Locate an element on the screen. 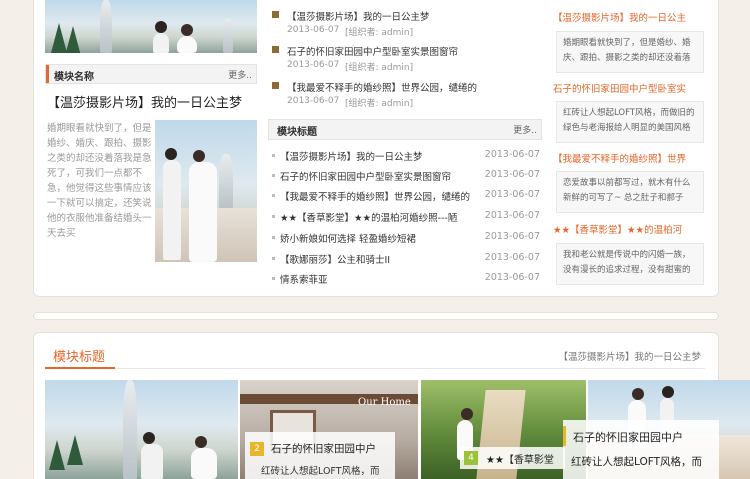 The image size is (750, 479). list-item: 【温莎摄影片场】我的一日公主梦 2013-06-07 is located at coordinates (406, 156).